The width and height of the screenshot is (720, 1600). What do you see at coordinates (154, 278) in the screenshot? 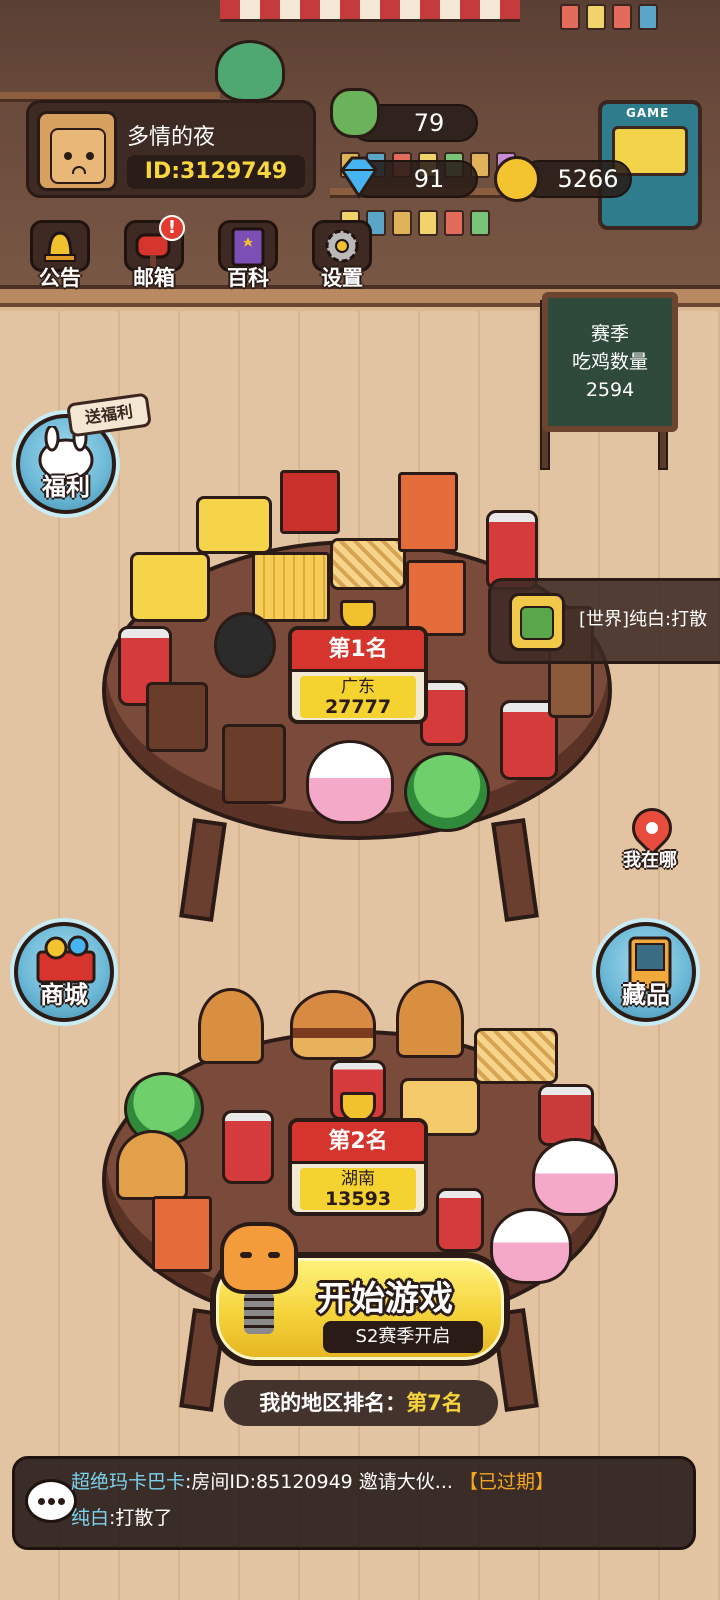
I see `mailbox-label: 邮箱` at bounding box center [154, 278].